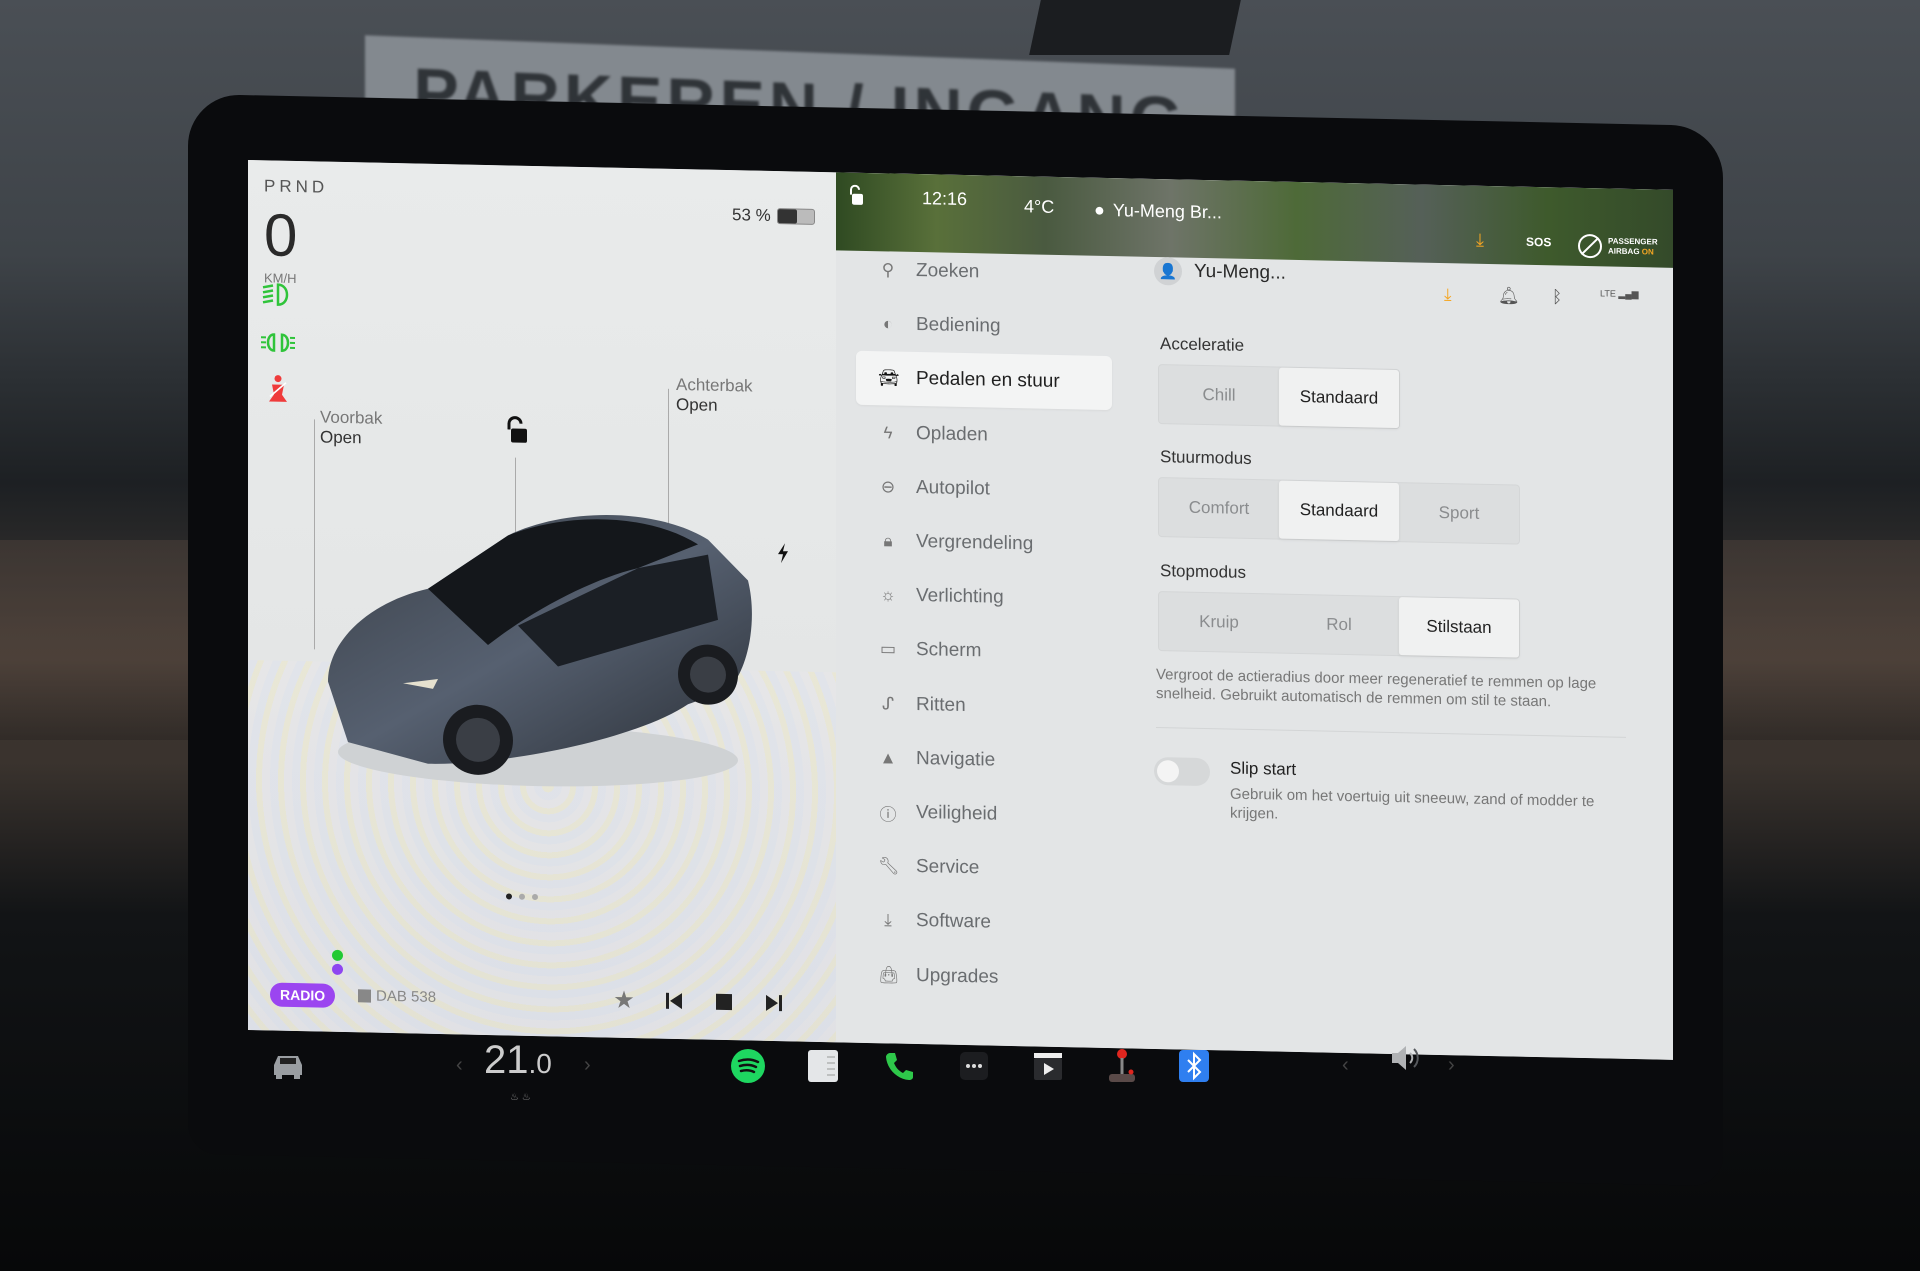 Image resolution: width=1920 pixels, height=1271 pixels. Describe the element at coordinates (984, 381) in the screenshot. I see `menu-item-pedalen-en-stuur: 🚘︎ Pedalen en stuur` at that location.